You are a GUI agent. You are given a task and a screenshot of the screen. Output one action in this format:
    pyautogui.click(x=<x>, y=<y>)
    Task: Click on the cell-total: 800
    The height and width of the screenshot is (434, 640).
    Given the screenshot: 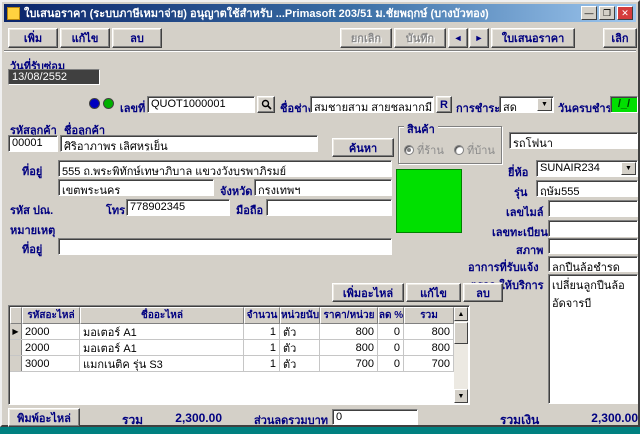 What is the action you would take?
    pyautogui.click(x=429, y=347)
    